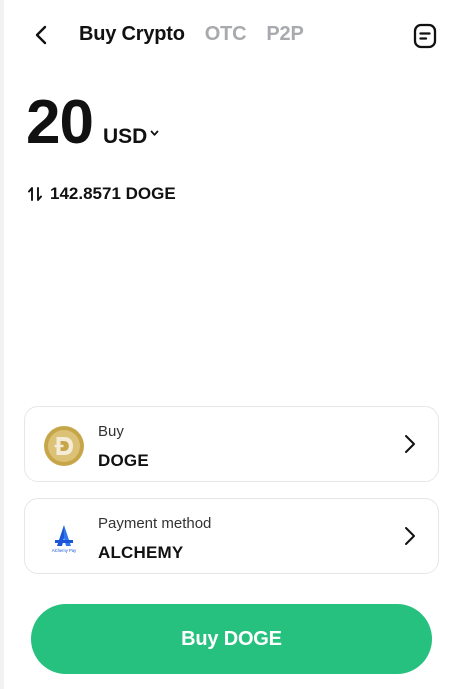  I want to click on order-list-icon, so click(425, 36).